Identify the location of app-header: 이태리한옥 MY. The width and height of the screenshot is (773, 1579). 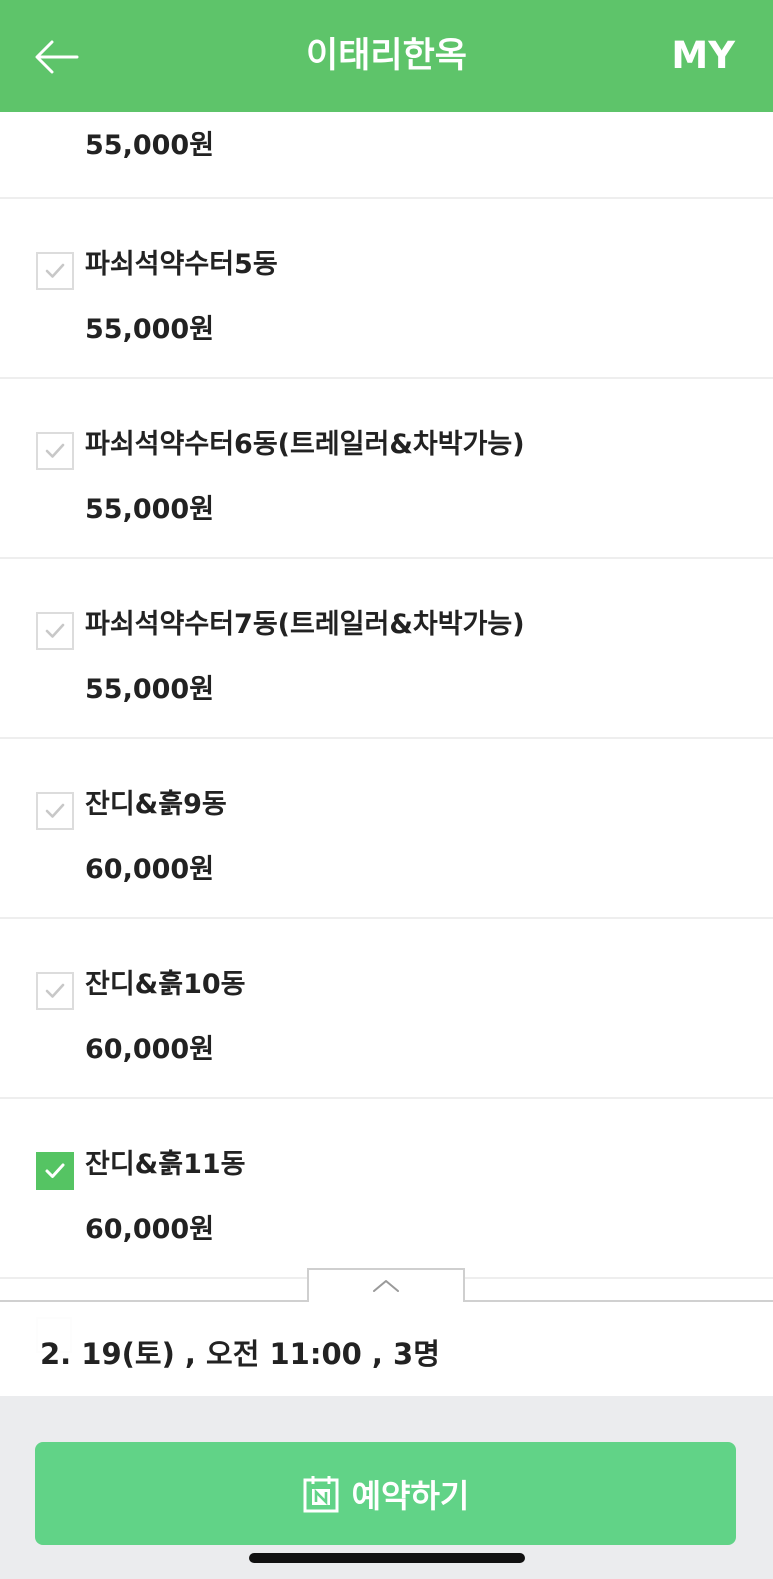
(386, 56).